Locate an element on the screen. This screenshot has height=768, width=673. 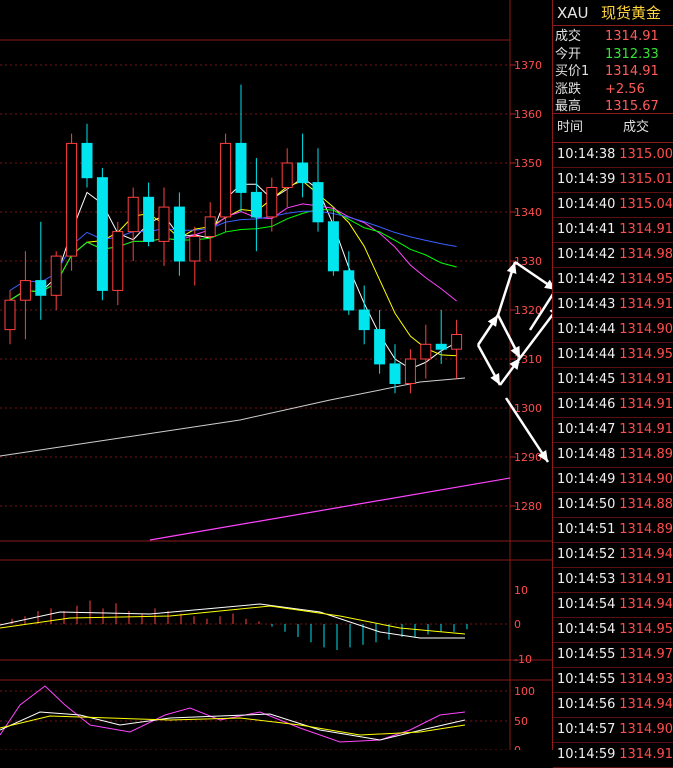
tick-time: 10:14:50 is located at coordinates (586, 504).